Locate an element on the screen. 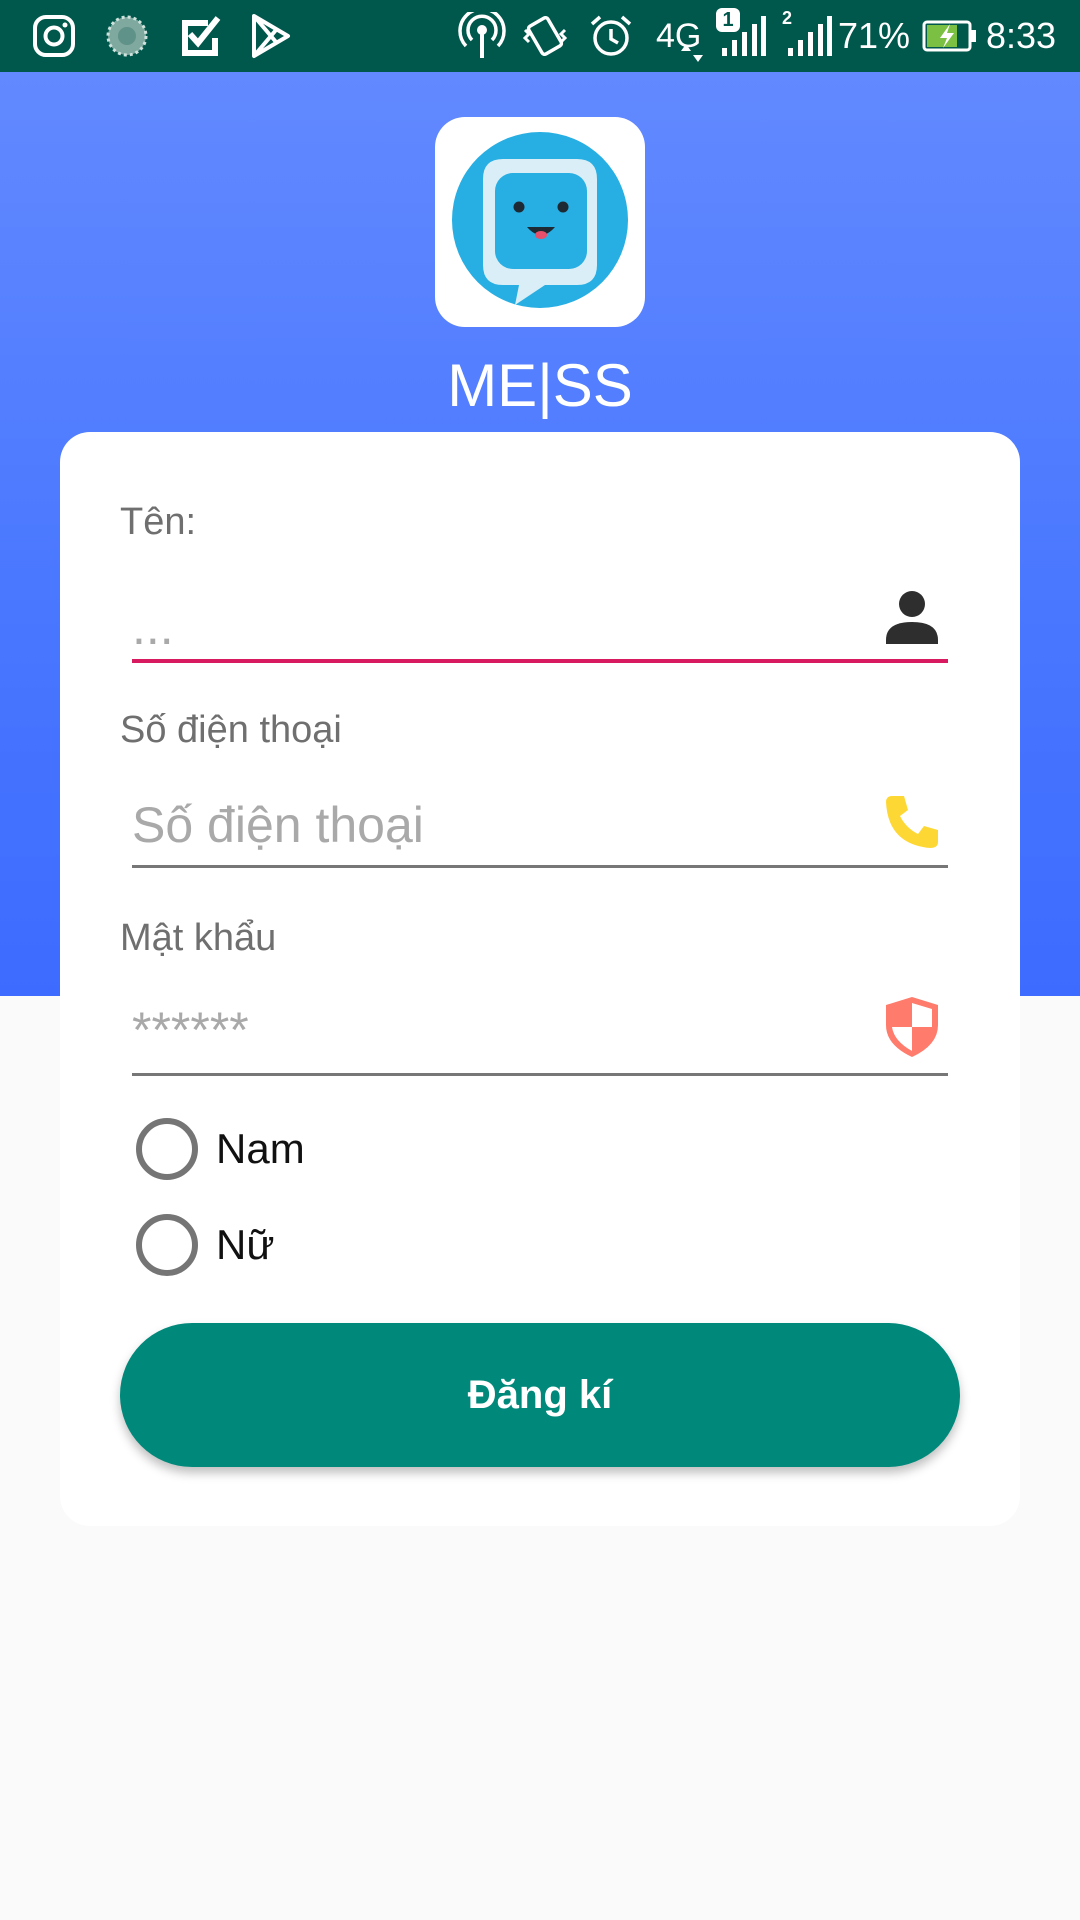  data-arrows-icon is located at coordinates (692, 53).